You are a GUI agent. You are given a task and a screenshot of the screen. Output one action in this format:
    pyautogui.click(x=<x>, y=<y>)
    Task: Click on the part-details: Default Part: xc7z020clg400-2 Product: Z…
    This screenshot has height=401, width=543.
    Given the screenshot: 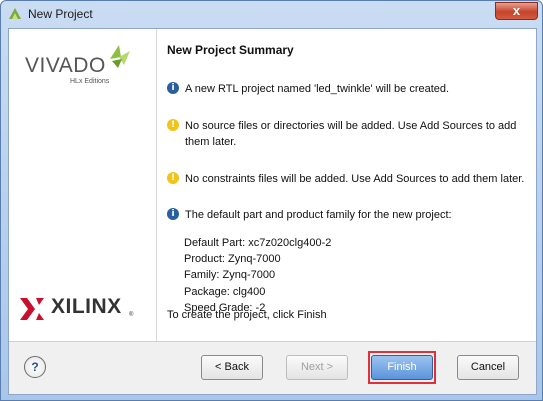 What is the action you would take?
    pyautogui.click(x=257, y=275)
    